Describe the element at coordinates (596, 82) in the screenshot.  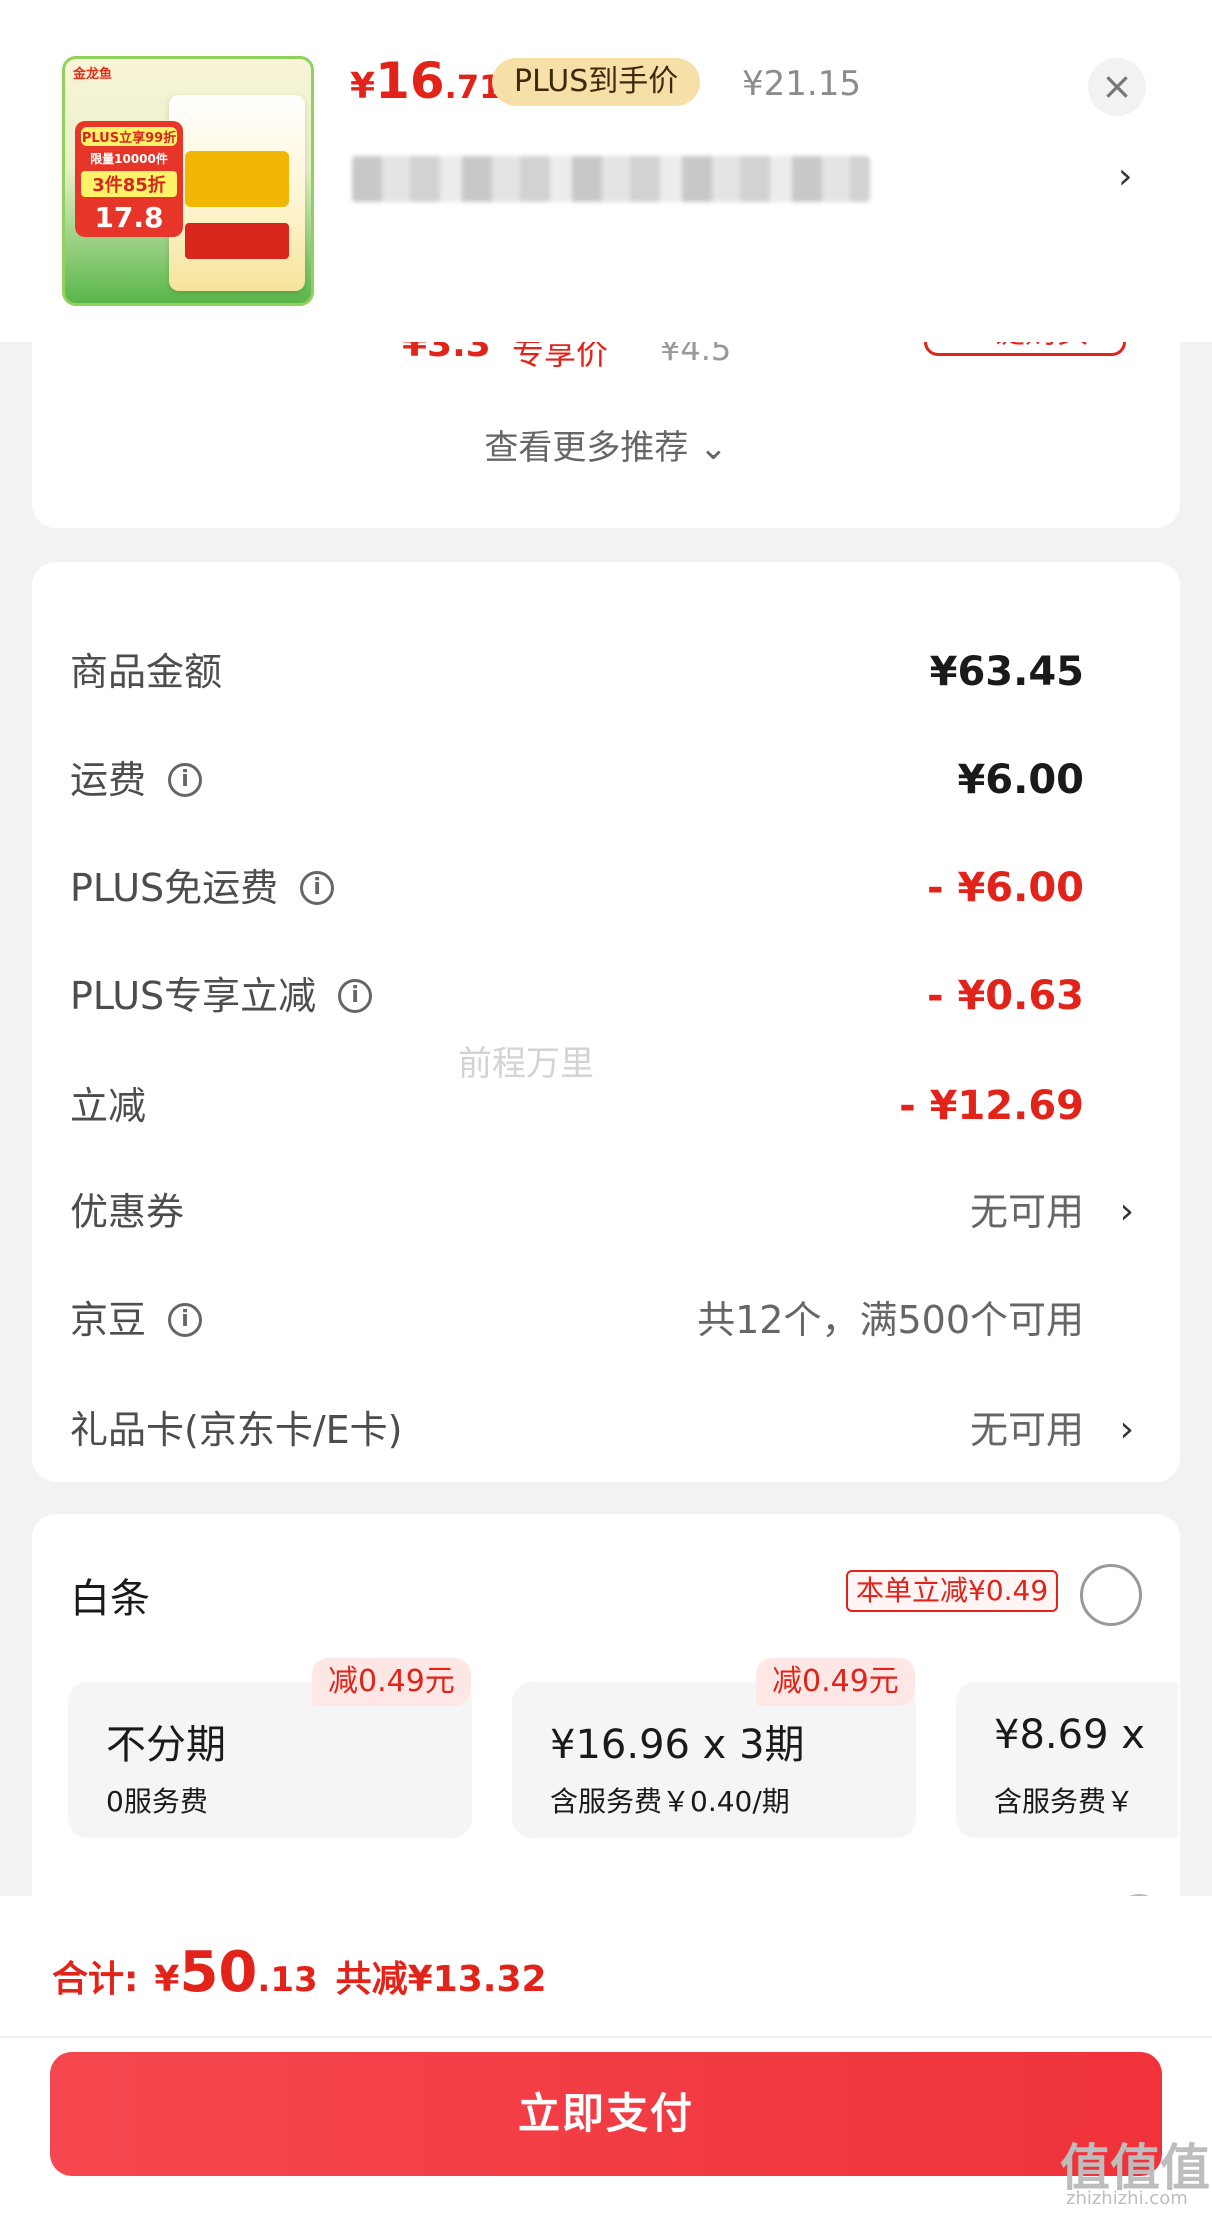
I see `plus-price-tag: PLUS到手价` at that location.